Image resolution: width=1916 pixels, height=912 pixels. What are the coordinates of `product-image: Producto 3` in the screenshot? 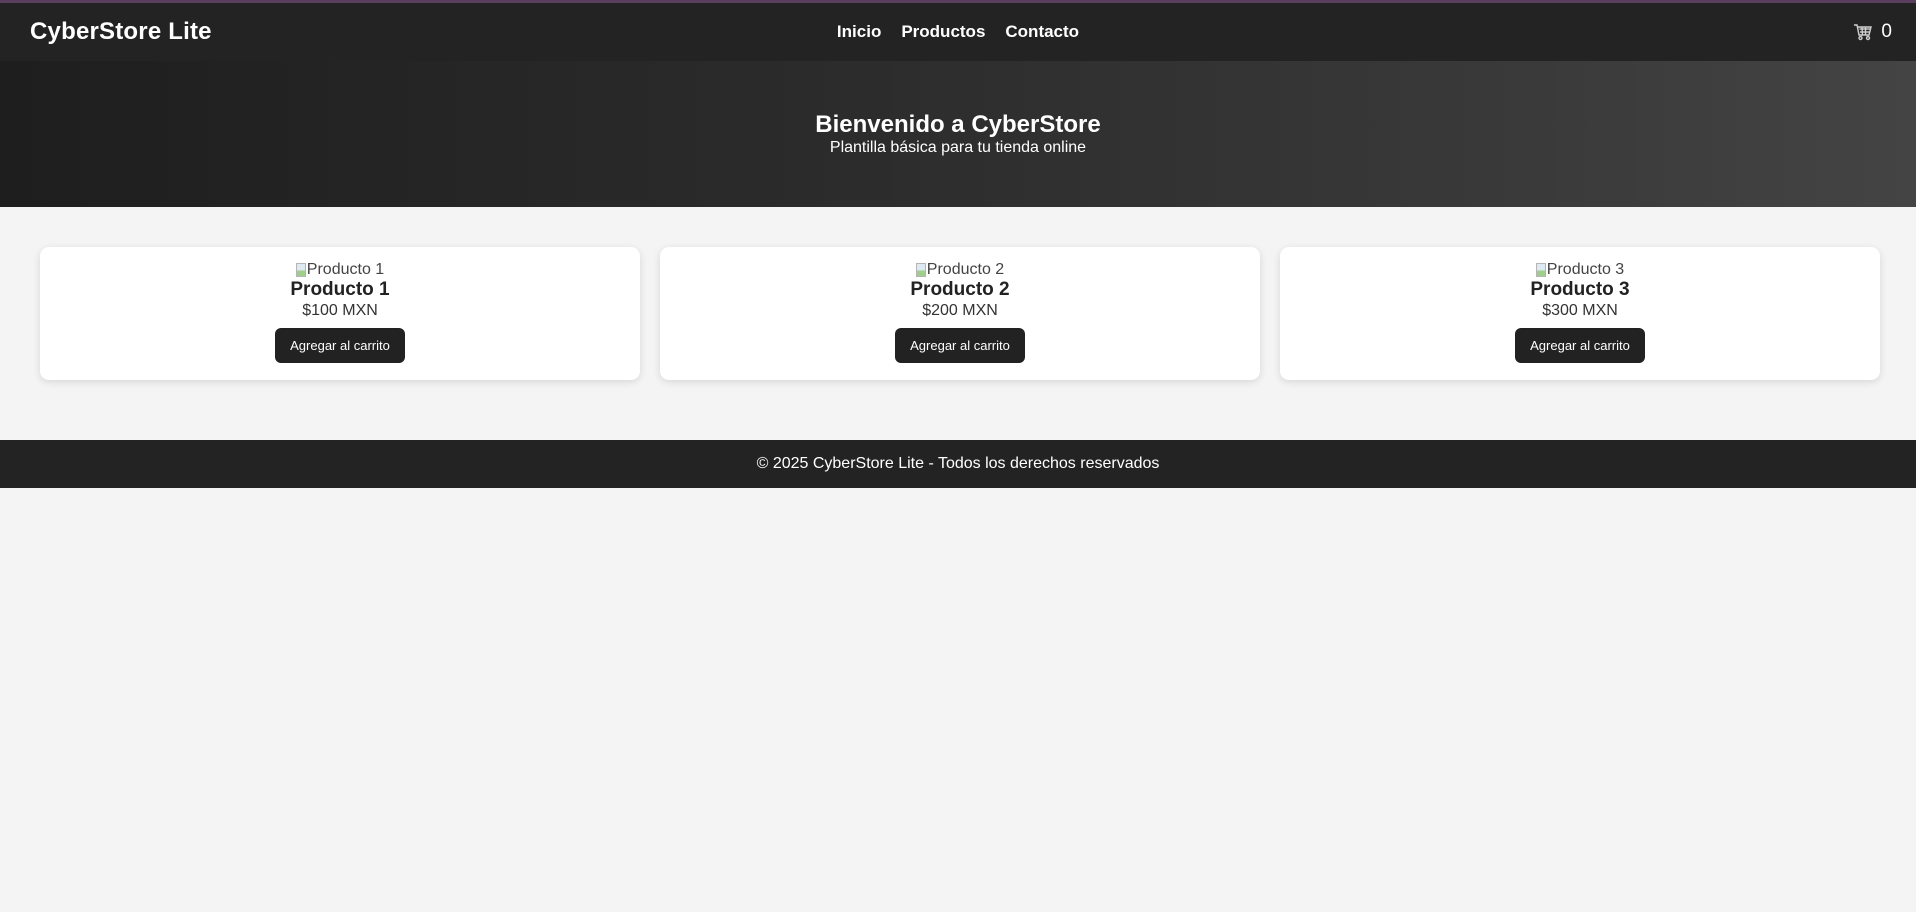 It's located at (1580, 270).